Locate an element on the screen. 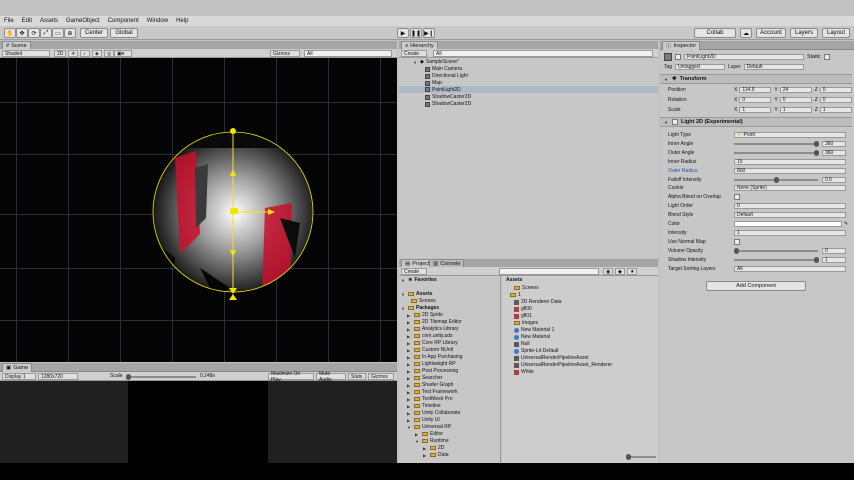 This screenshot has height=480, width=854. collab-button: Collab is located at coordinates (715, 33).